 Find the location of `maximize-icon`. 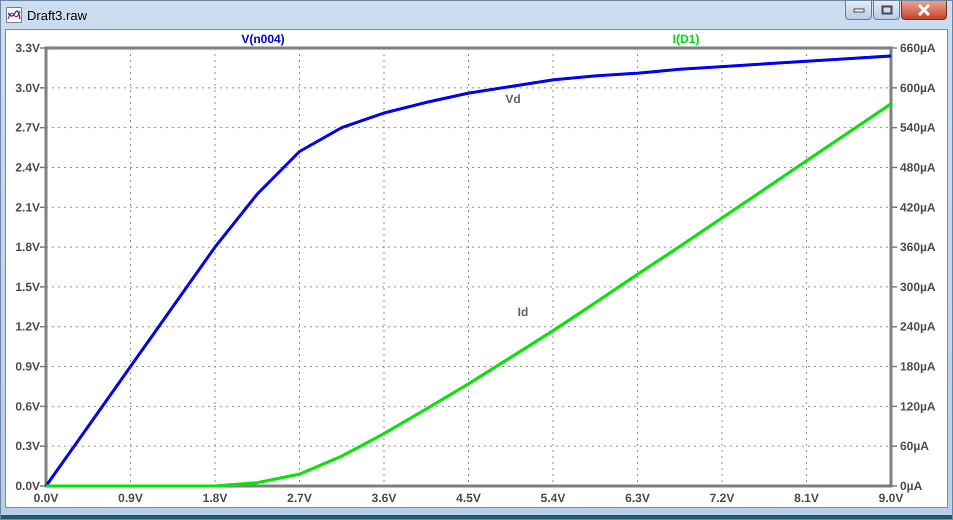

maximize-icon is located at coordinates (886, 10).